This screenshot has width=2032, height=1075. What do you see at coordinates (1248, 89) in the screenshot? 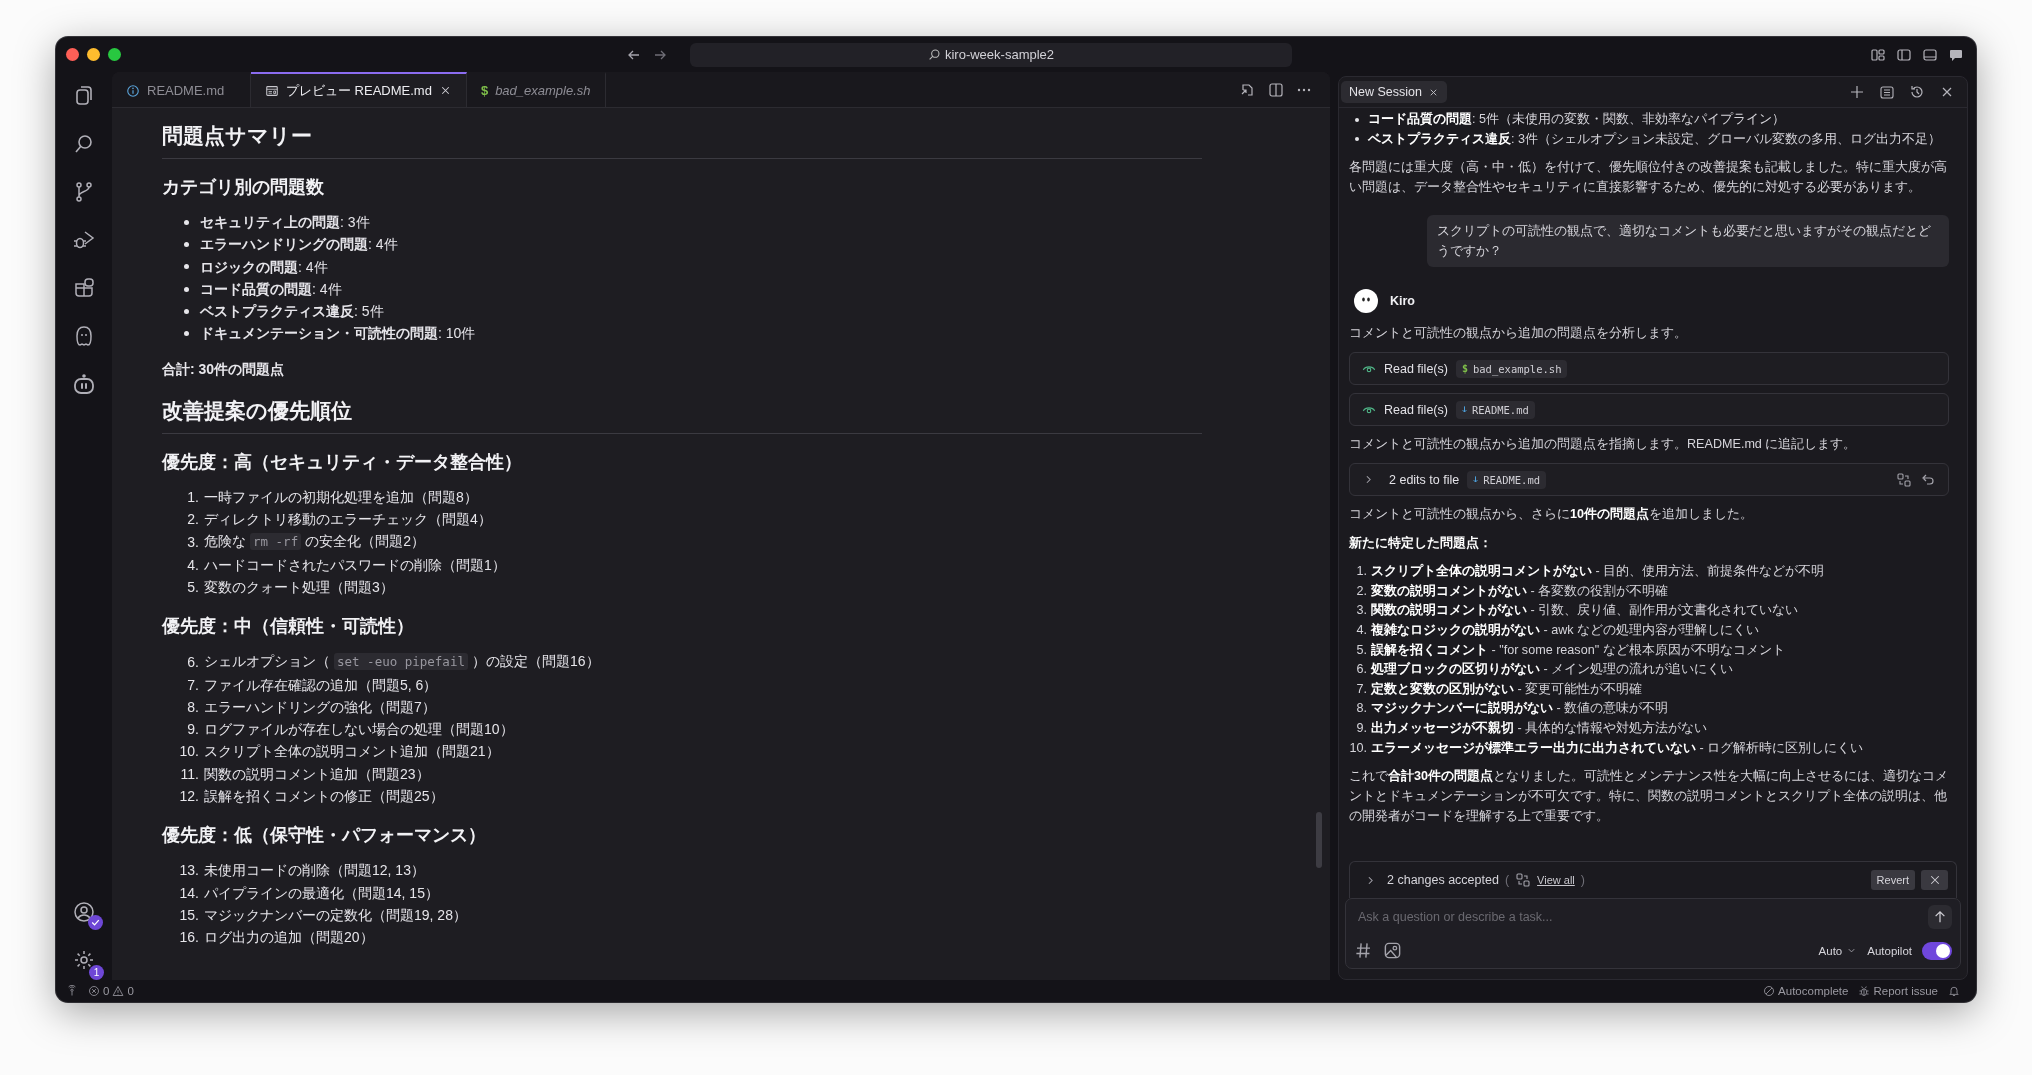
I see `open-source-icon` at bounding box center [1248, 89].